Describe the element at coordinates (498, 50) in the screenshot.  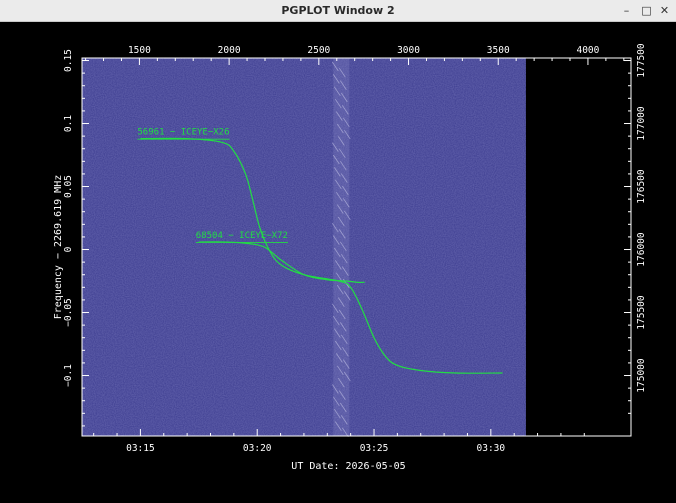
I see `x-top-tick-label: 3500` at that location.